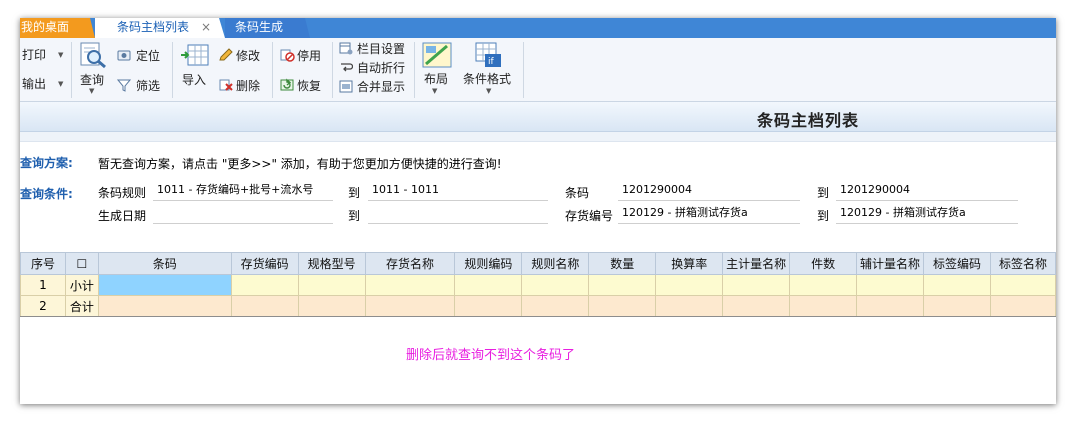 This screenshot has height=422, width=1075. What do you see at coordinates (488, 91) in the screenshot?
I see `conditional-format-dropdown-icon: ▼` at bounding box center [488, 91].